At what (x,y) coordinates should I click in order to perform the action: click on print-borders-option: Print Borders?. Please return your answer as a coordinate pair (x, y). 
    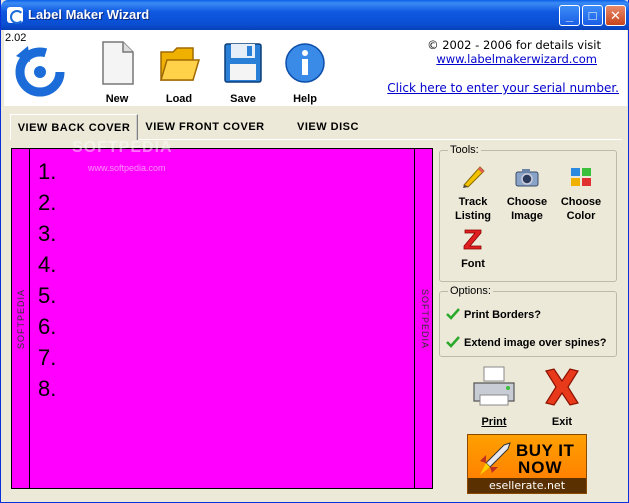
    Looking at the image, I should click on (493, 315).